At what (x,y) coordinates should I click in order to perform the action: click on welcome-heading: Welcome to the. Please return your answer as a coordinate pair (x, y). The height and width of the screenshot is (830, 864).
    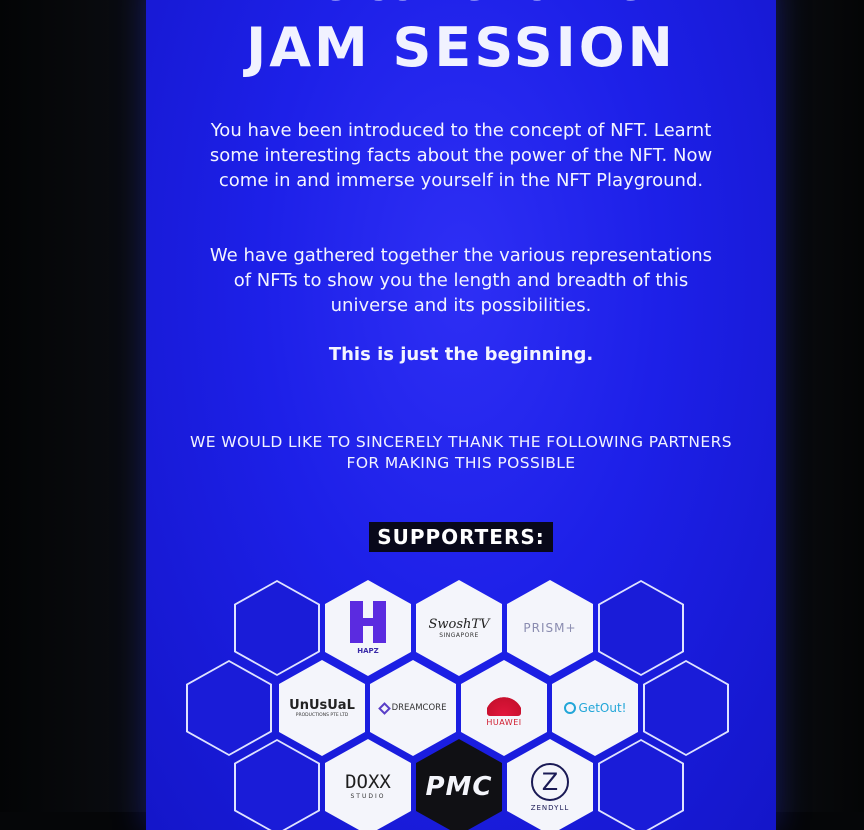
    Looking at the image, I should click on (461, 8).